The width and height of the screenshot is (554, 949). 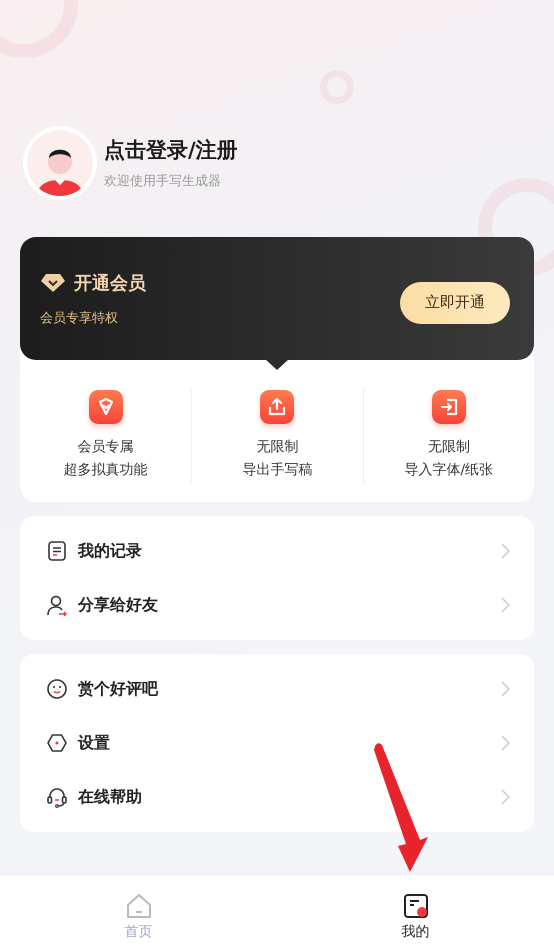 What do you see at coordinates (284, 689) in the screenshot?
I see `menu-item: 赏个好评吧` at bounding box center [284, 689].